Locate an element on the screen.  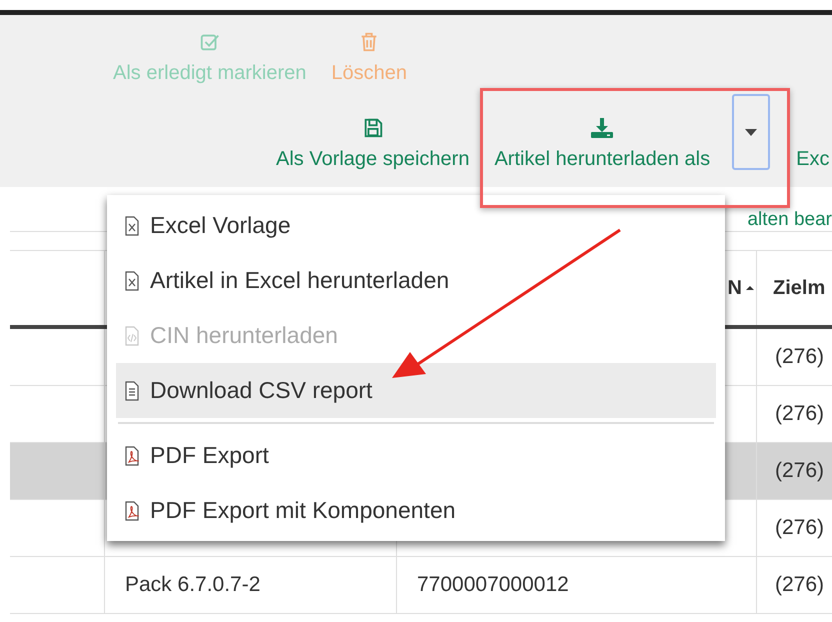
dropdown-button is located at coordinates (751, 132).